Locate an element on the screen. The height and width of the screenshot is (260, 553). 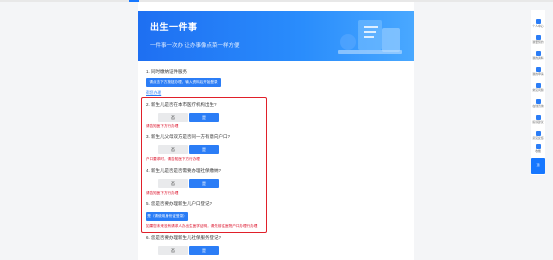
q5-warning: 如果您未来没有请求人办出生医学证明，请先前往医院户口办理行办理 is located at coordinates (202, 226).